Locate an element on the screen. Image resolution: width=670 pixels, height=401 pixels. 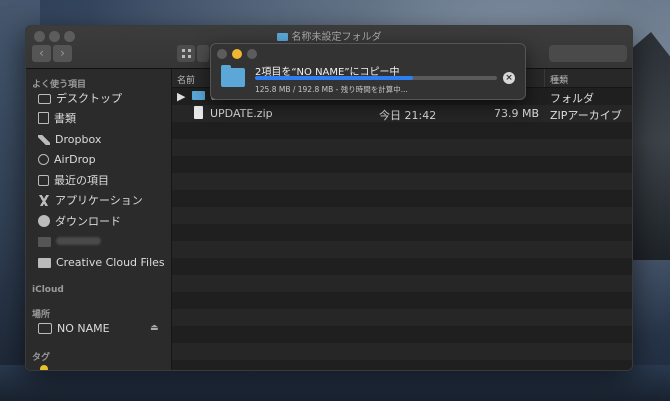
sidebar-item-label: Creative Cloud Files is located at coordinates (110, 262).